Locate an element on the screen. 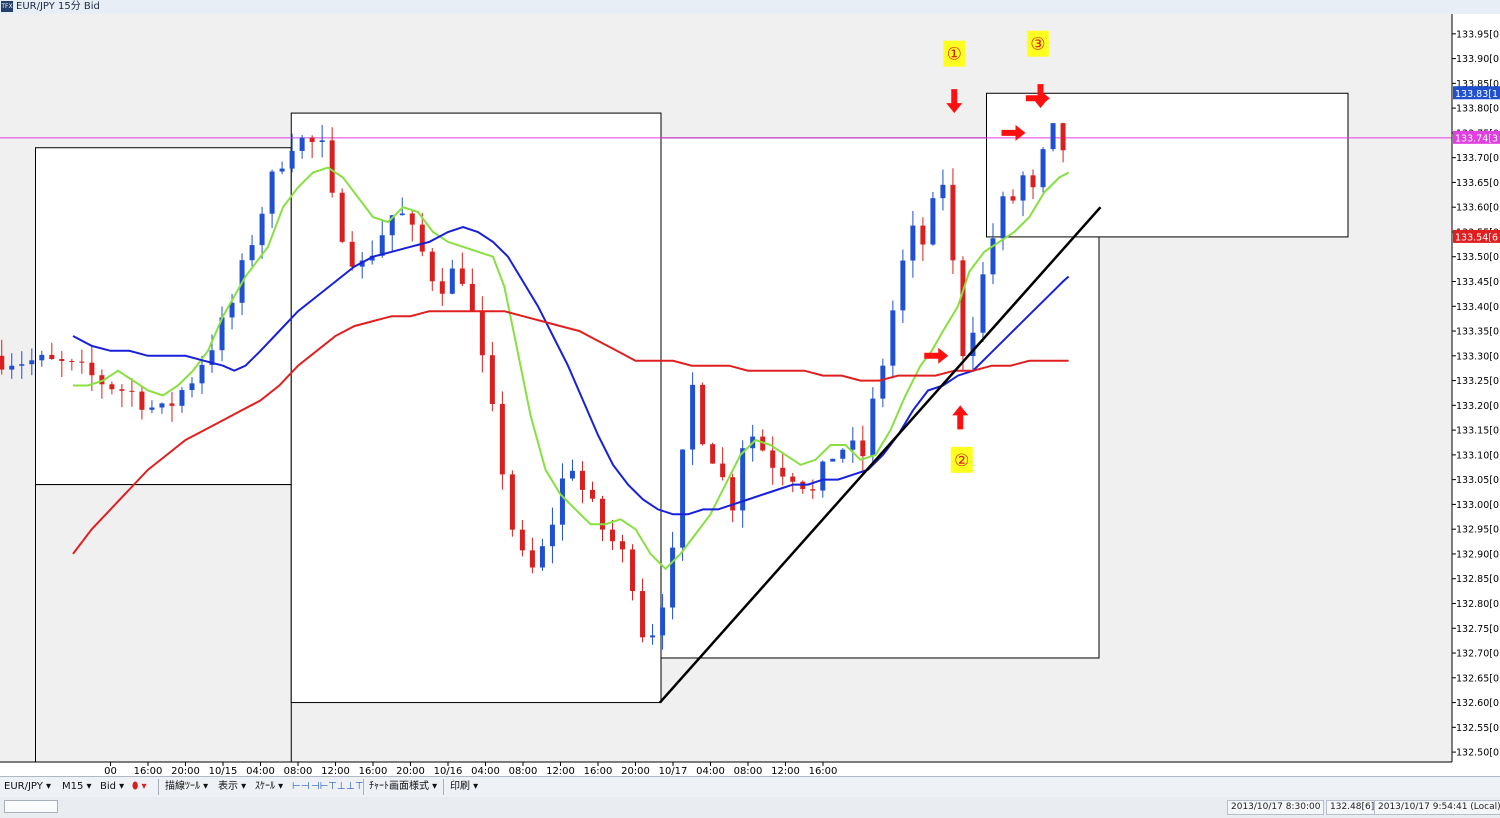  price-tick-label: 132.50[0] is located at coordinates (1478, 753).